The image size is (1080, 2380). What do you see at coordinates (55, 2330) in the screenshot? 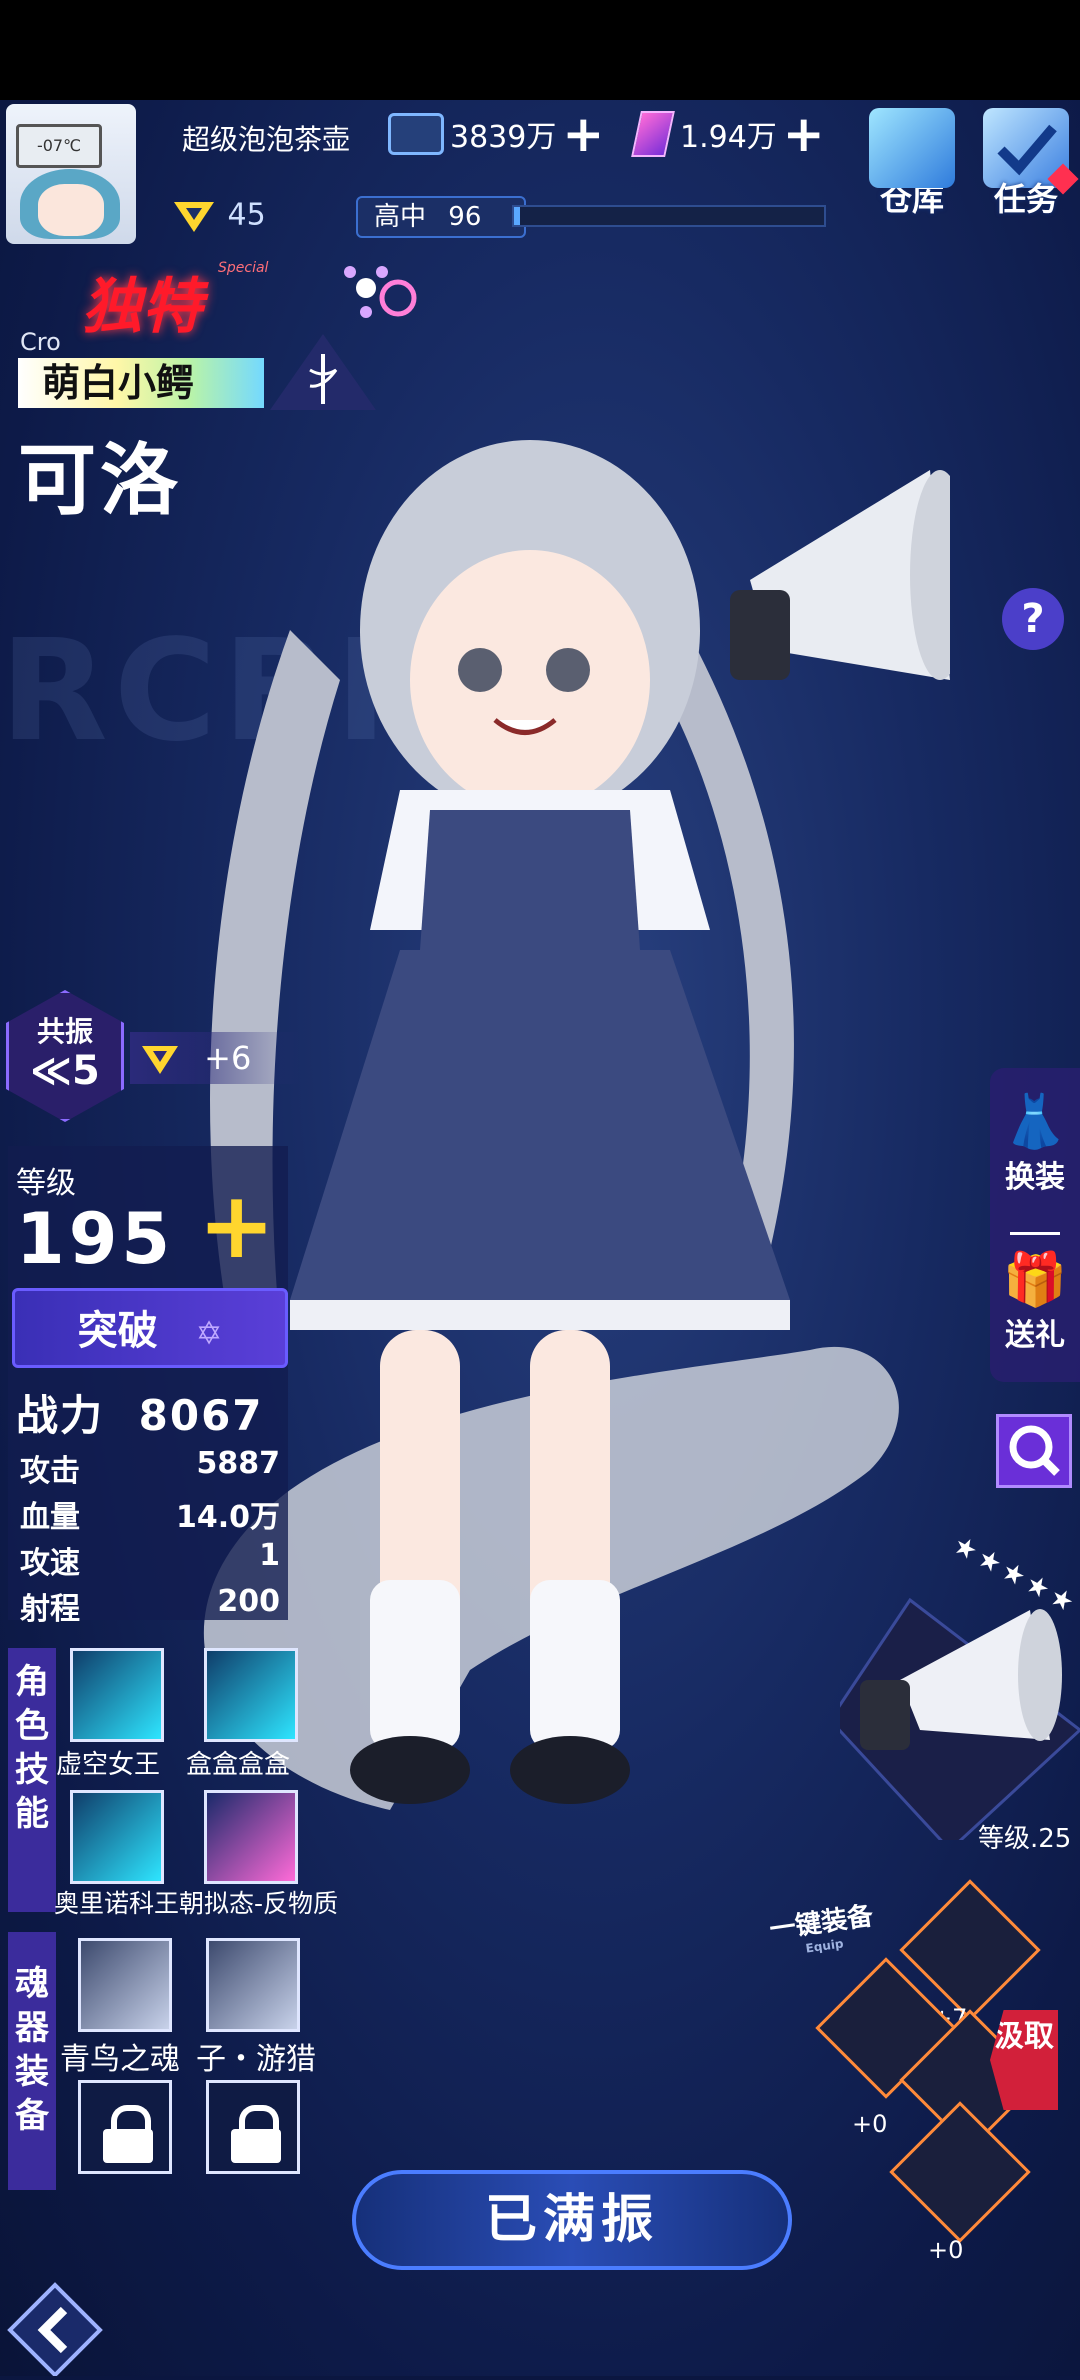
I see `back-arrow-icon` at bounding box center [55, 2330].